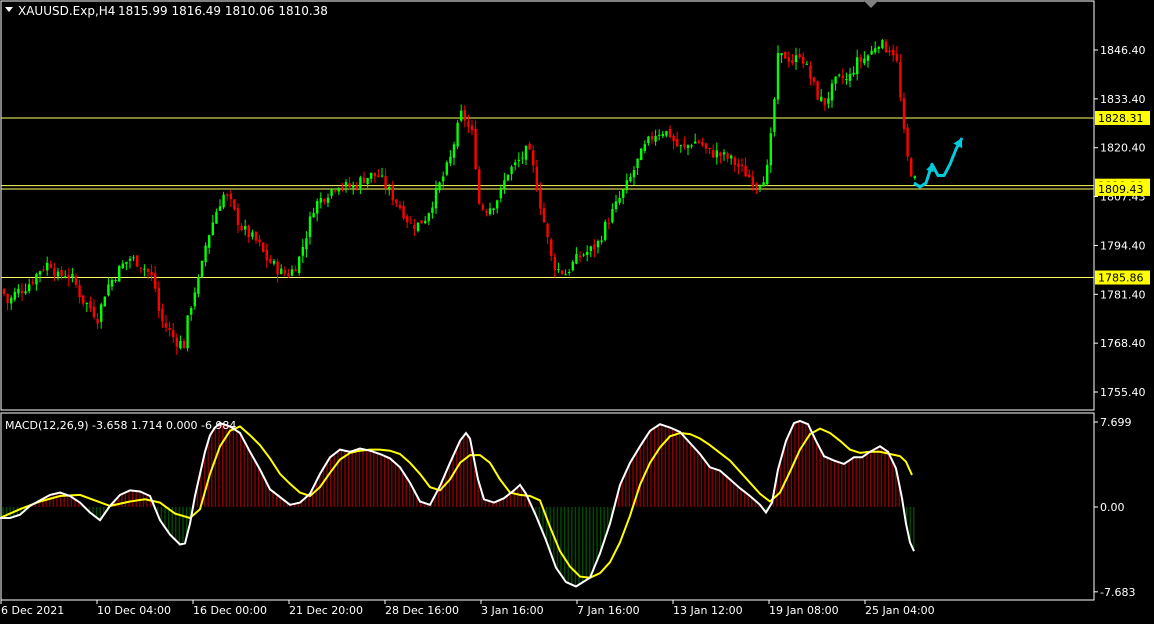  What do you see at coordinates (1123, 392) in the screenshot?
I see `price-tick-label: 1755.40` at bounding box center [1123, 392].